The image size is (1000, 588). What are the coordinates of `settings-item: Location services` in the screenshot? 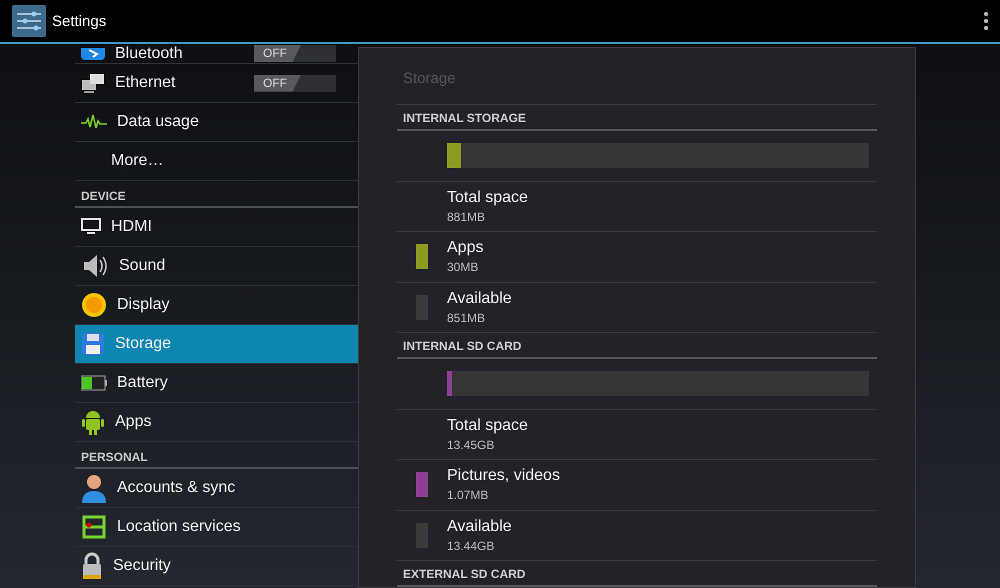 It's located at (216, 527).